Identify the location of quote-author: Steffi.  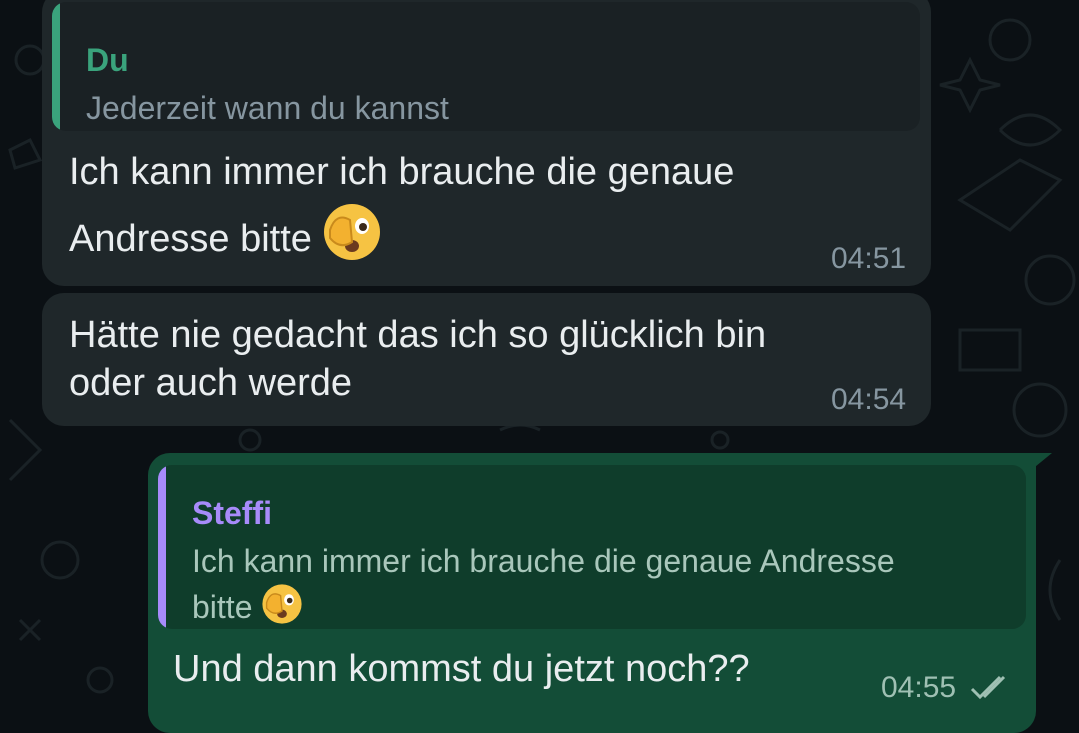
(232, 513).